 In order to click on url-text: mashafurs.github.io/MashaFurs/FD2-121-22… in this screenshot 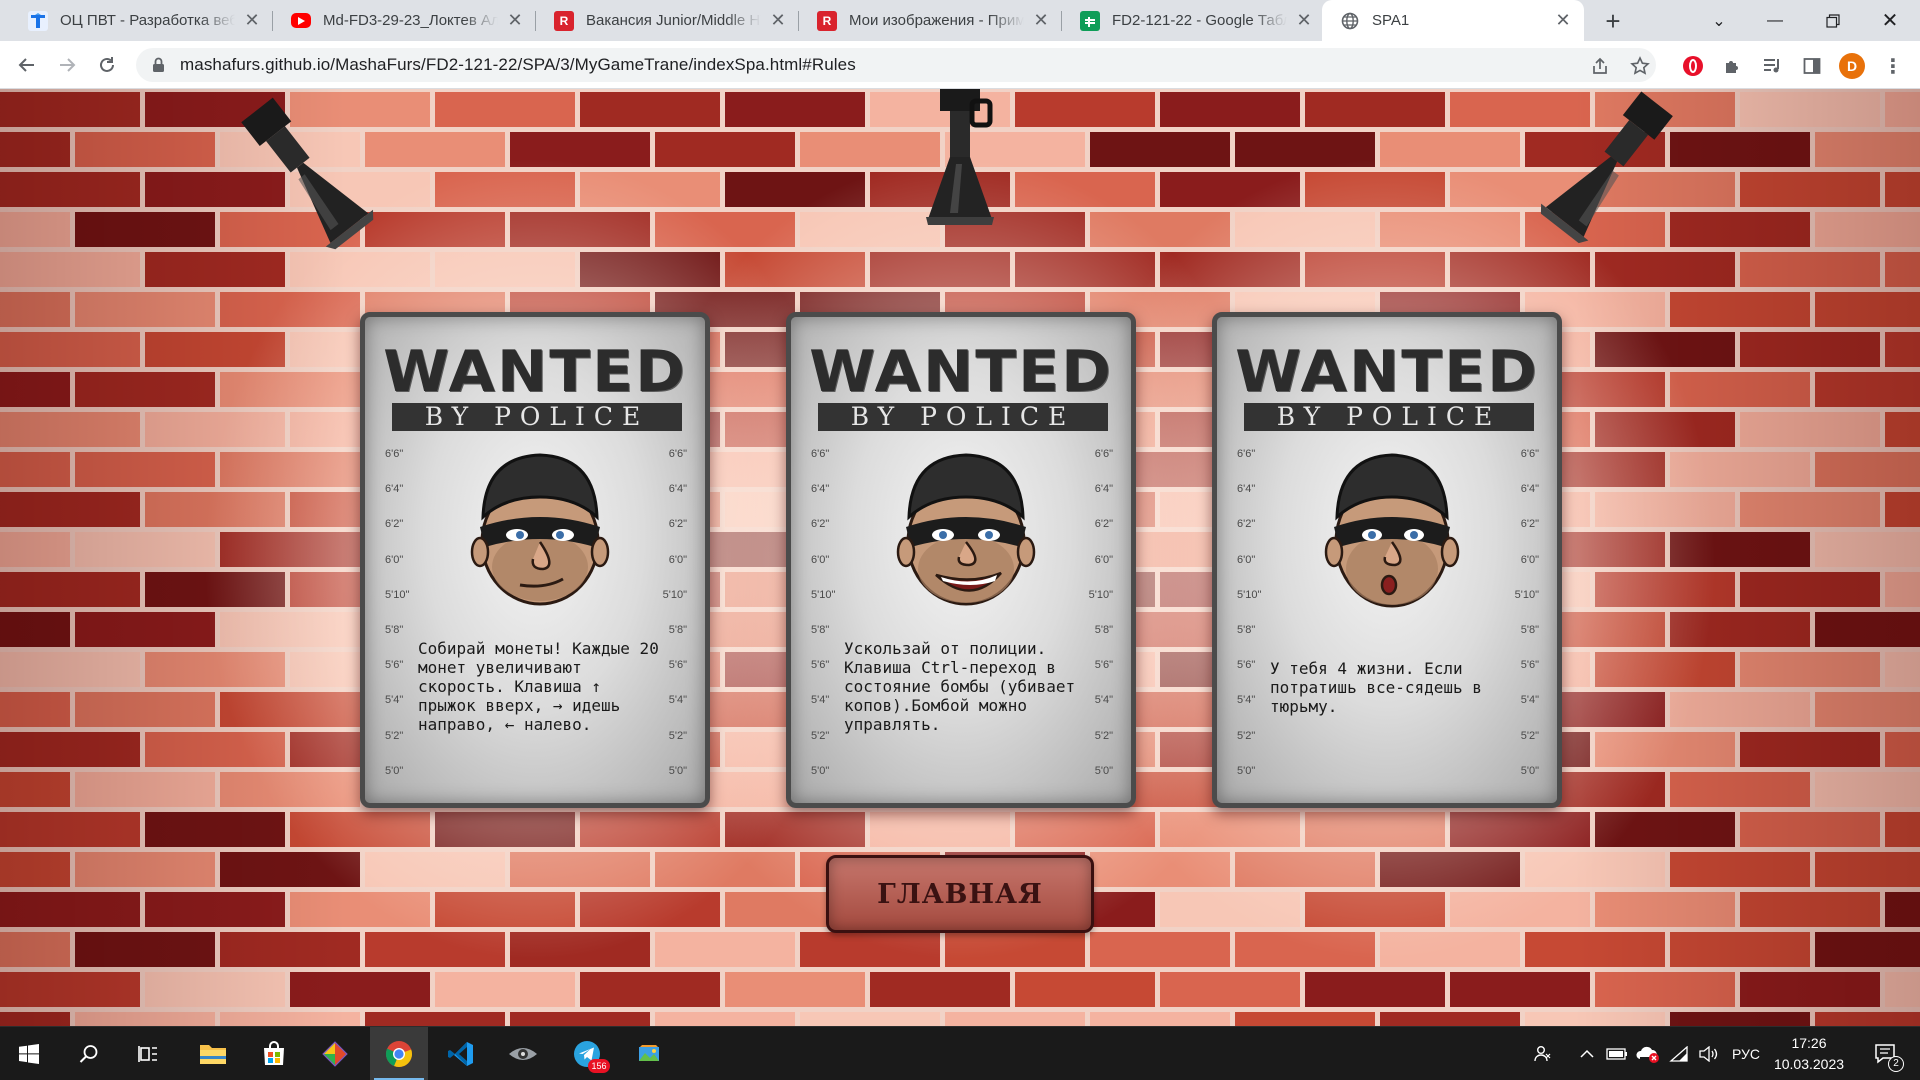, I will do `click(518, 65)`.